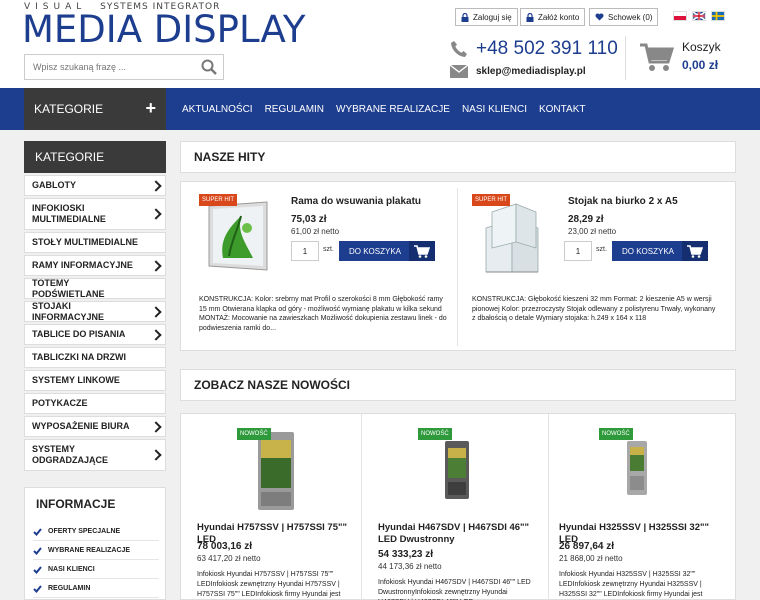  I want to click on flag-en-icon, so click(699, 16).